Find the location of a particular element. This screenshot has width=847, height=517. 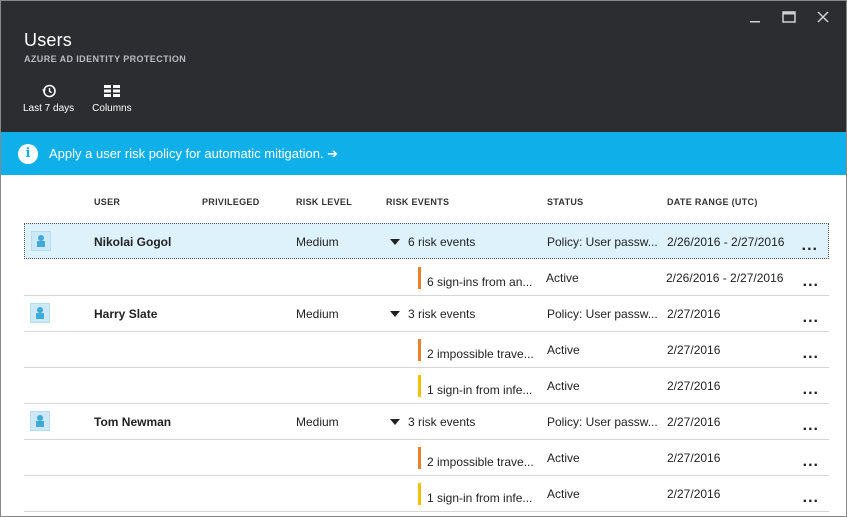

history-icon is located at coordinates (49, 91).